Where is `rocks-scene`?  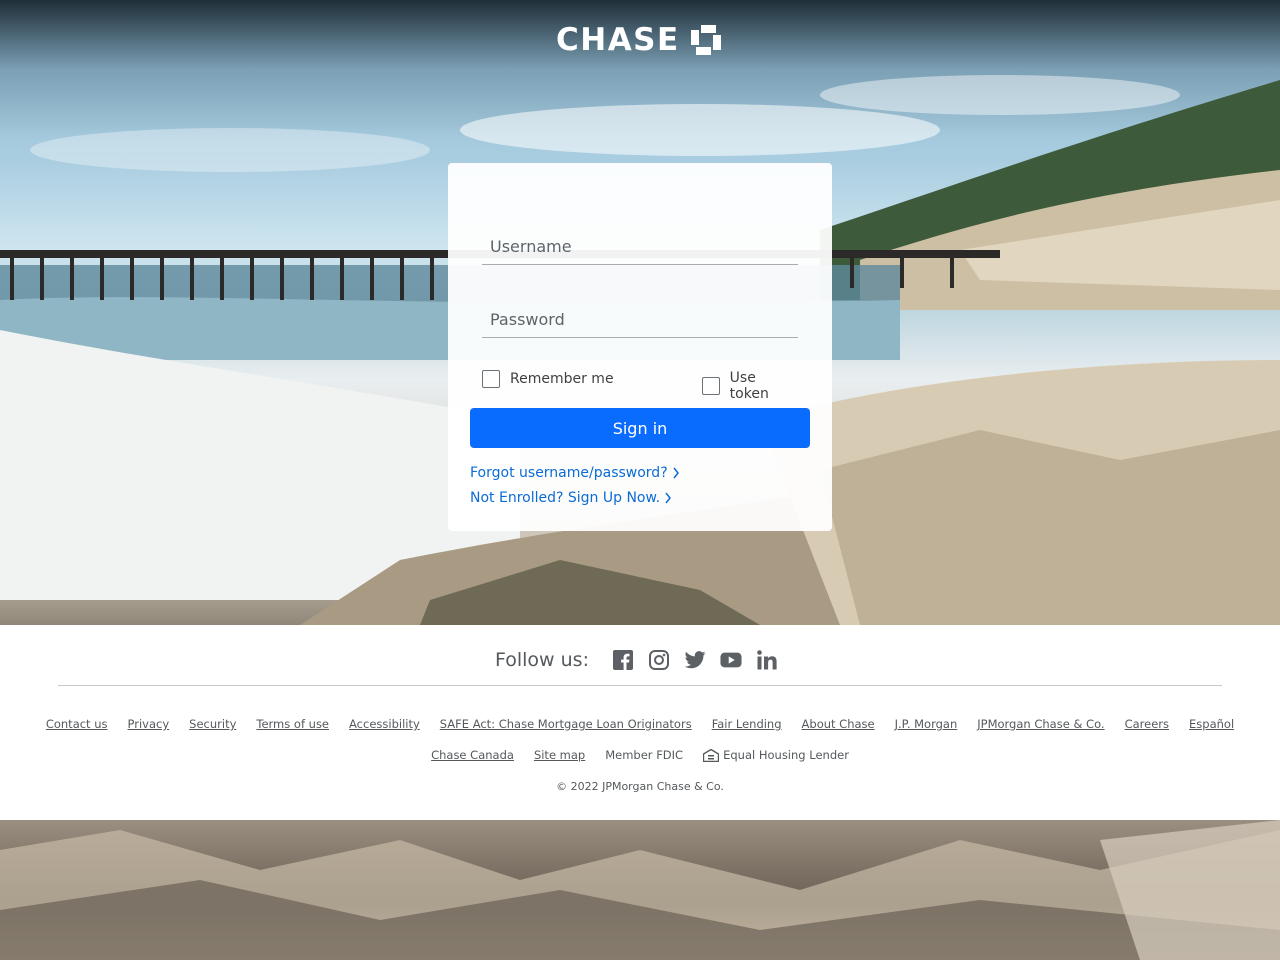 rocks-scene is located at coordinates (640, 890).